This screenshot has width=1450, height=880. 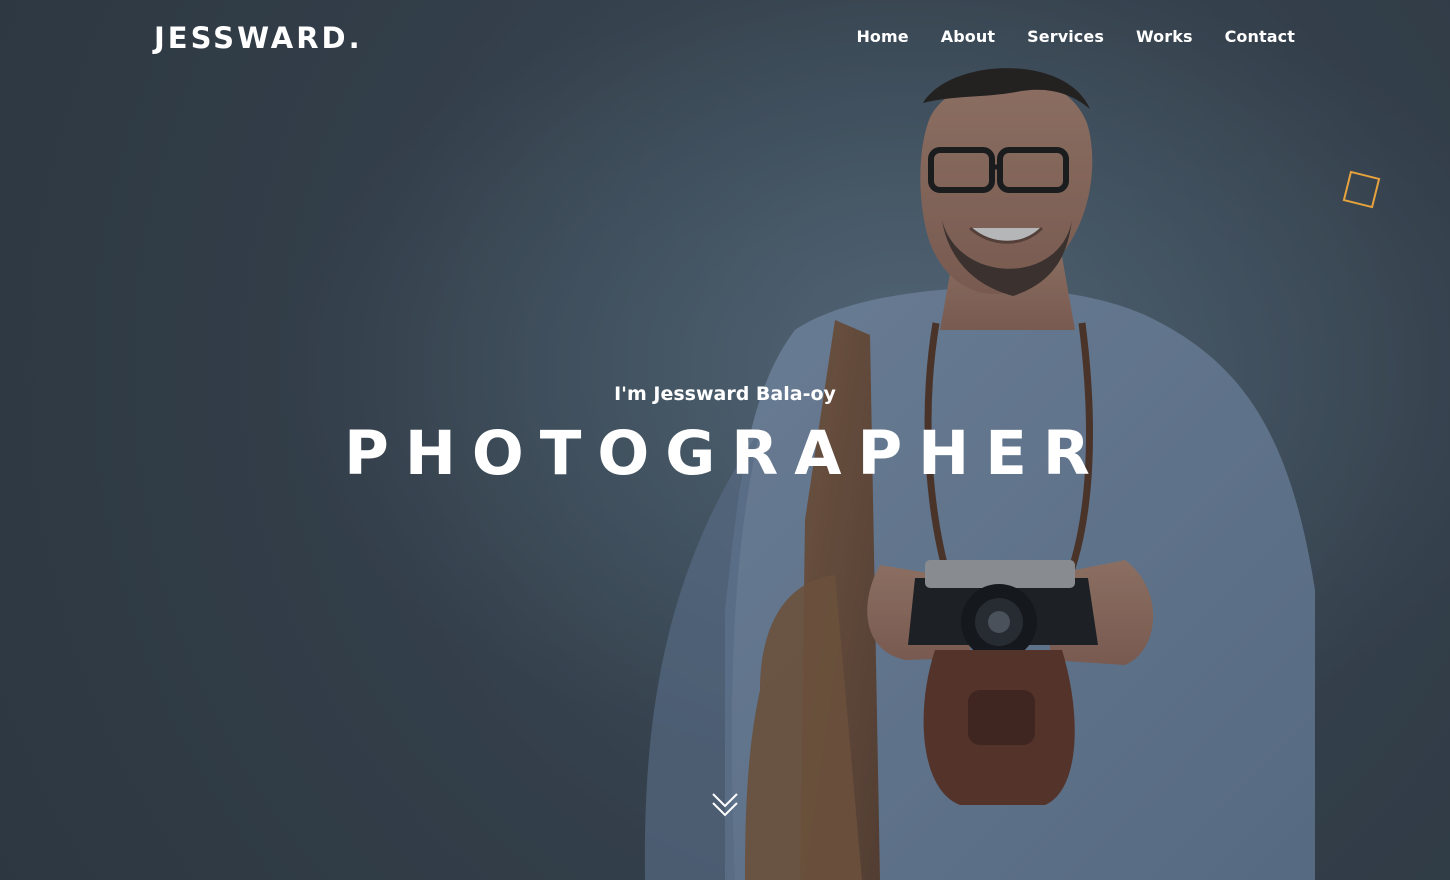 I want to click on nav-works-link: Works, so click(x=1164, y=37).